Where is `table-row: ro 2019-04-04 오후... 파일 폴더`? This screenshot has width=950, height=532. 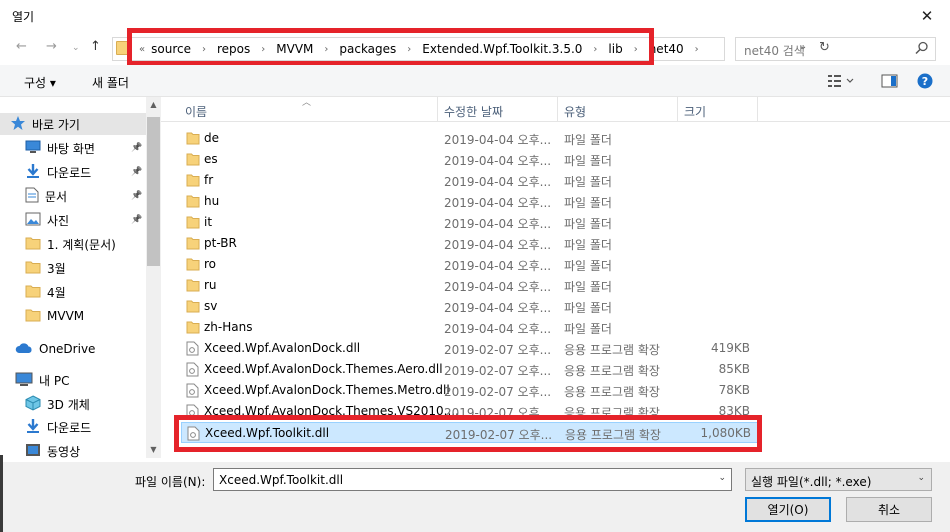
table-row: ro 2019-04-04 오후... 파일 폴더 is located at coordinates (470, 264).